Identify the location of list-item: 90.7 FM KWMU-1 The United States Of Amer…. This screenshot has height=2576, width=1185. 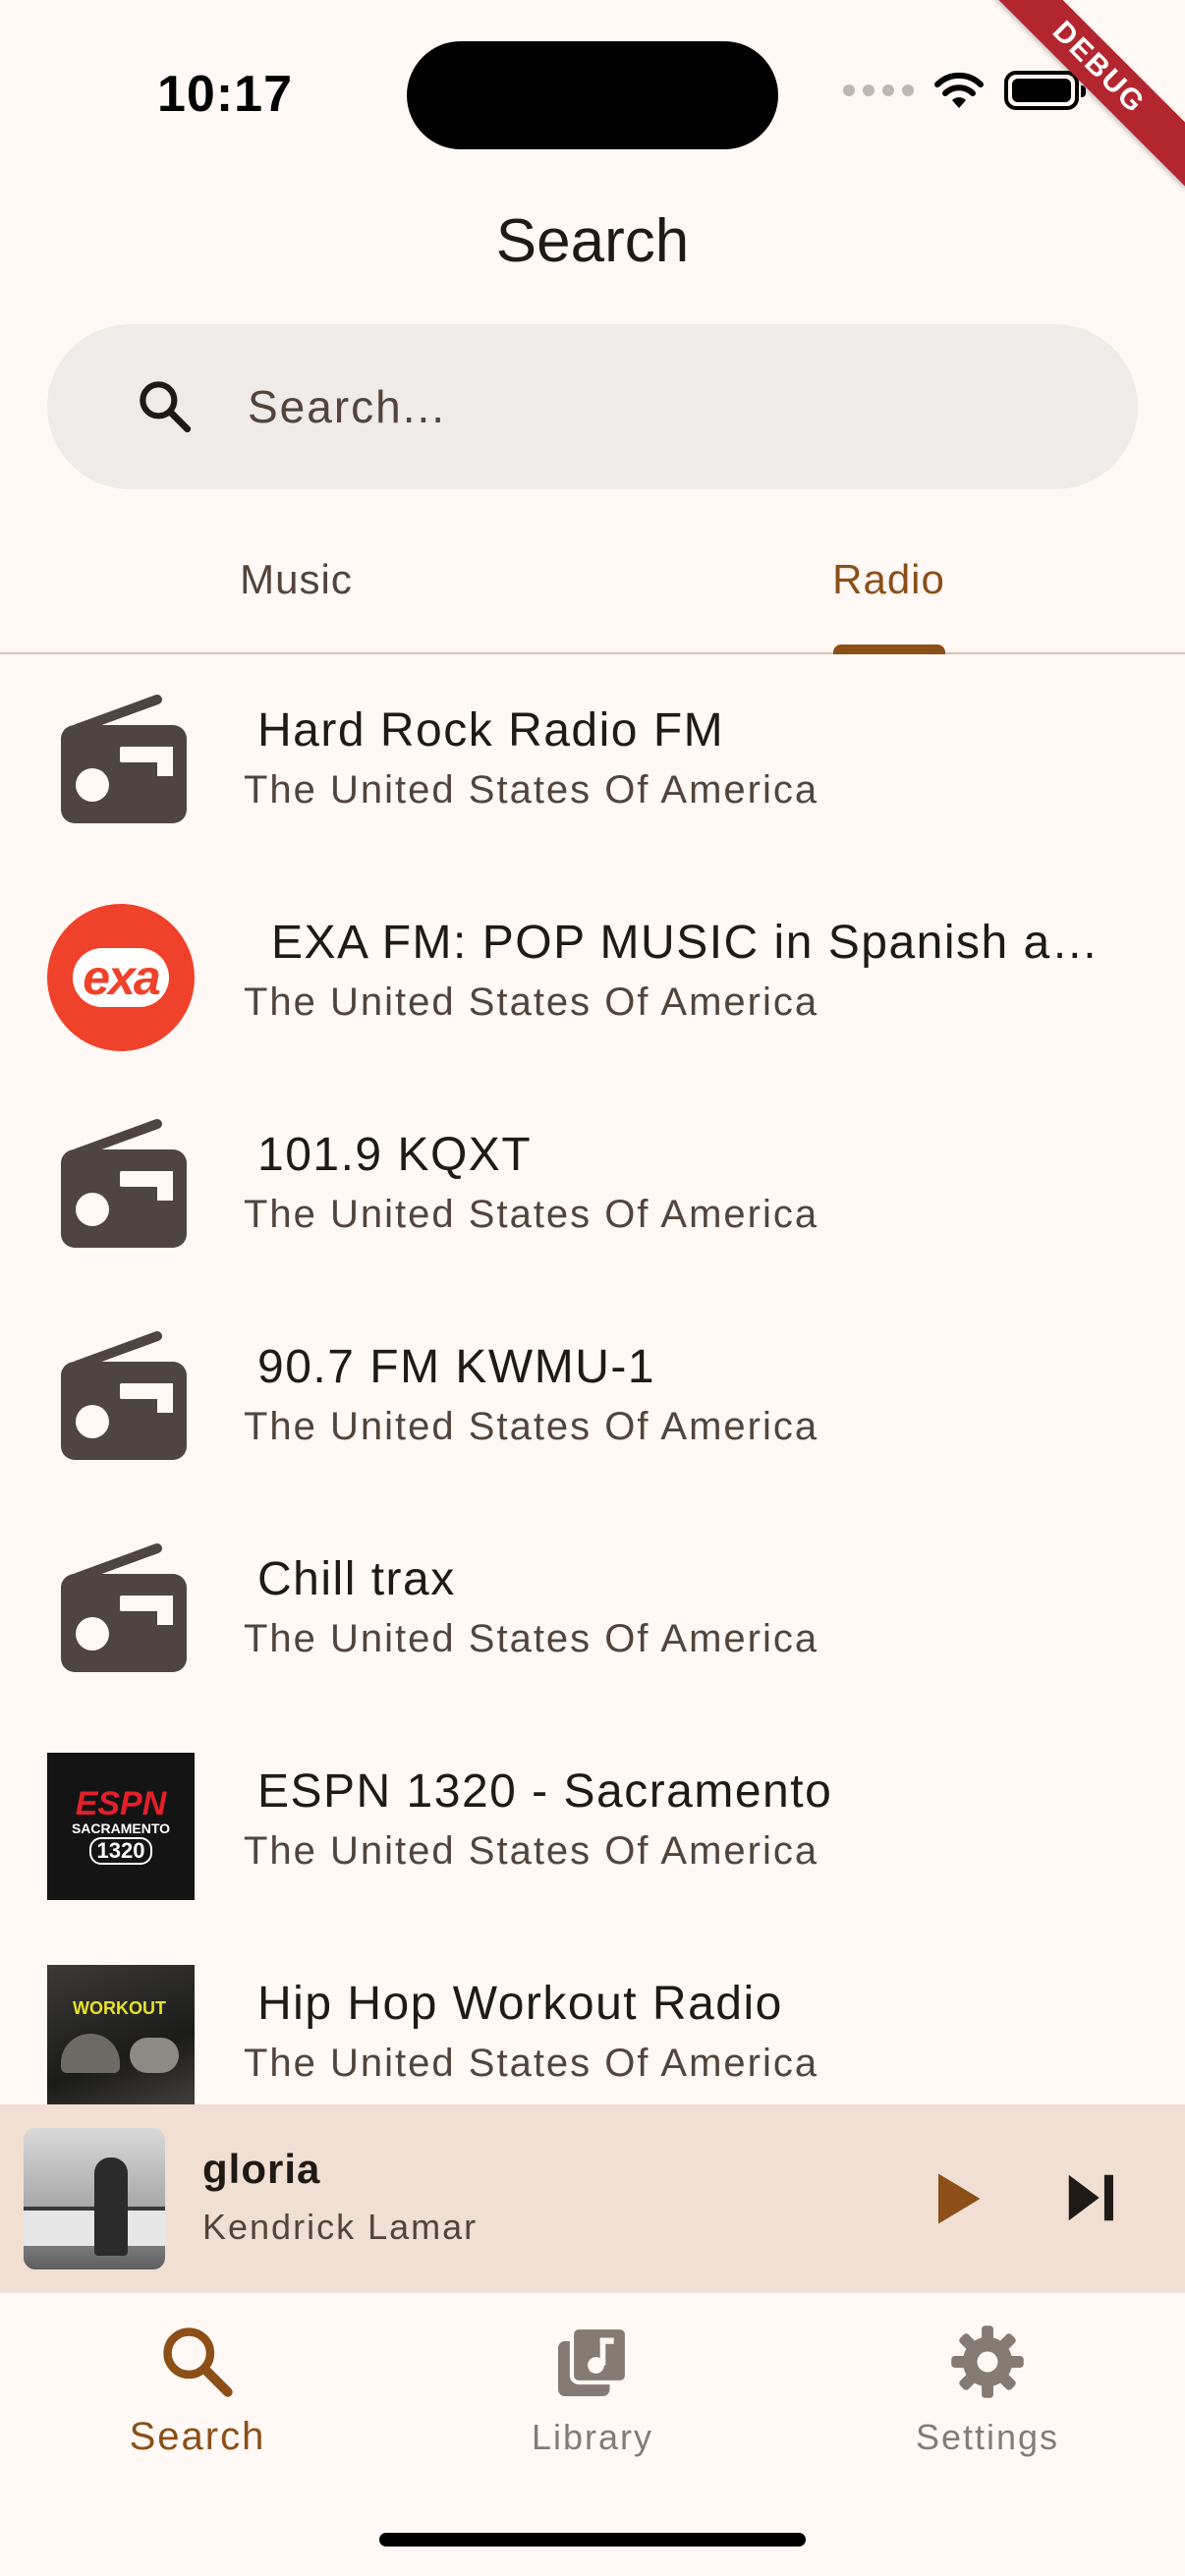
(592, 1399).